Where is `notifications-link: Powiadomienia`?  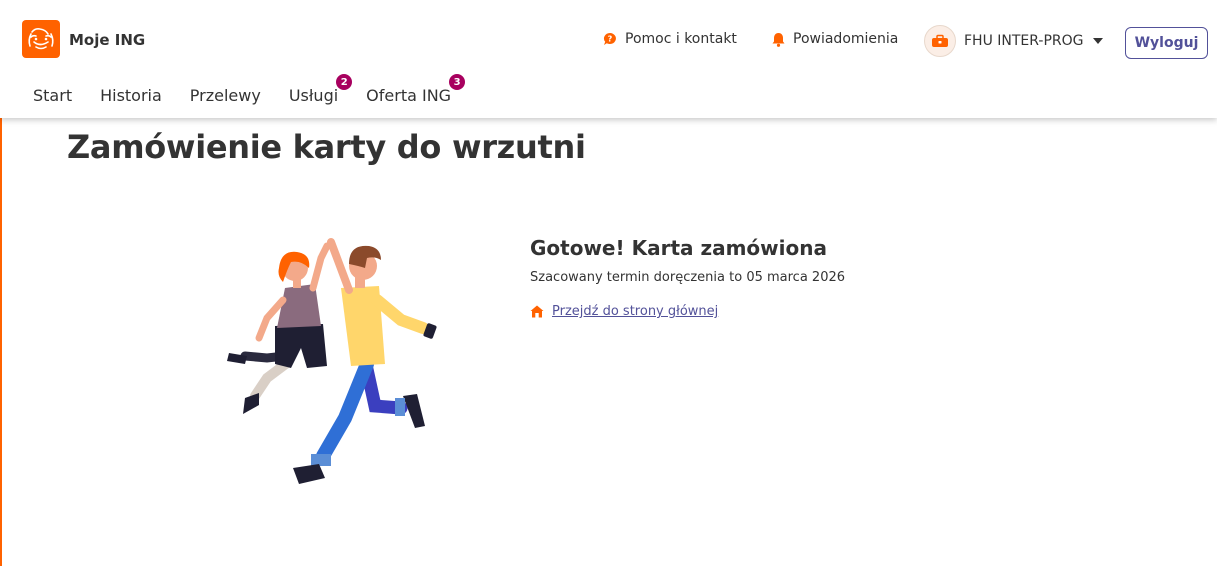 notifications-link: Powiadomienia is located at coordinates (835, 39).